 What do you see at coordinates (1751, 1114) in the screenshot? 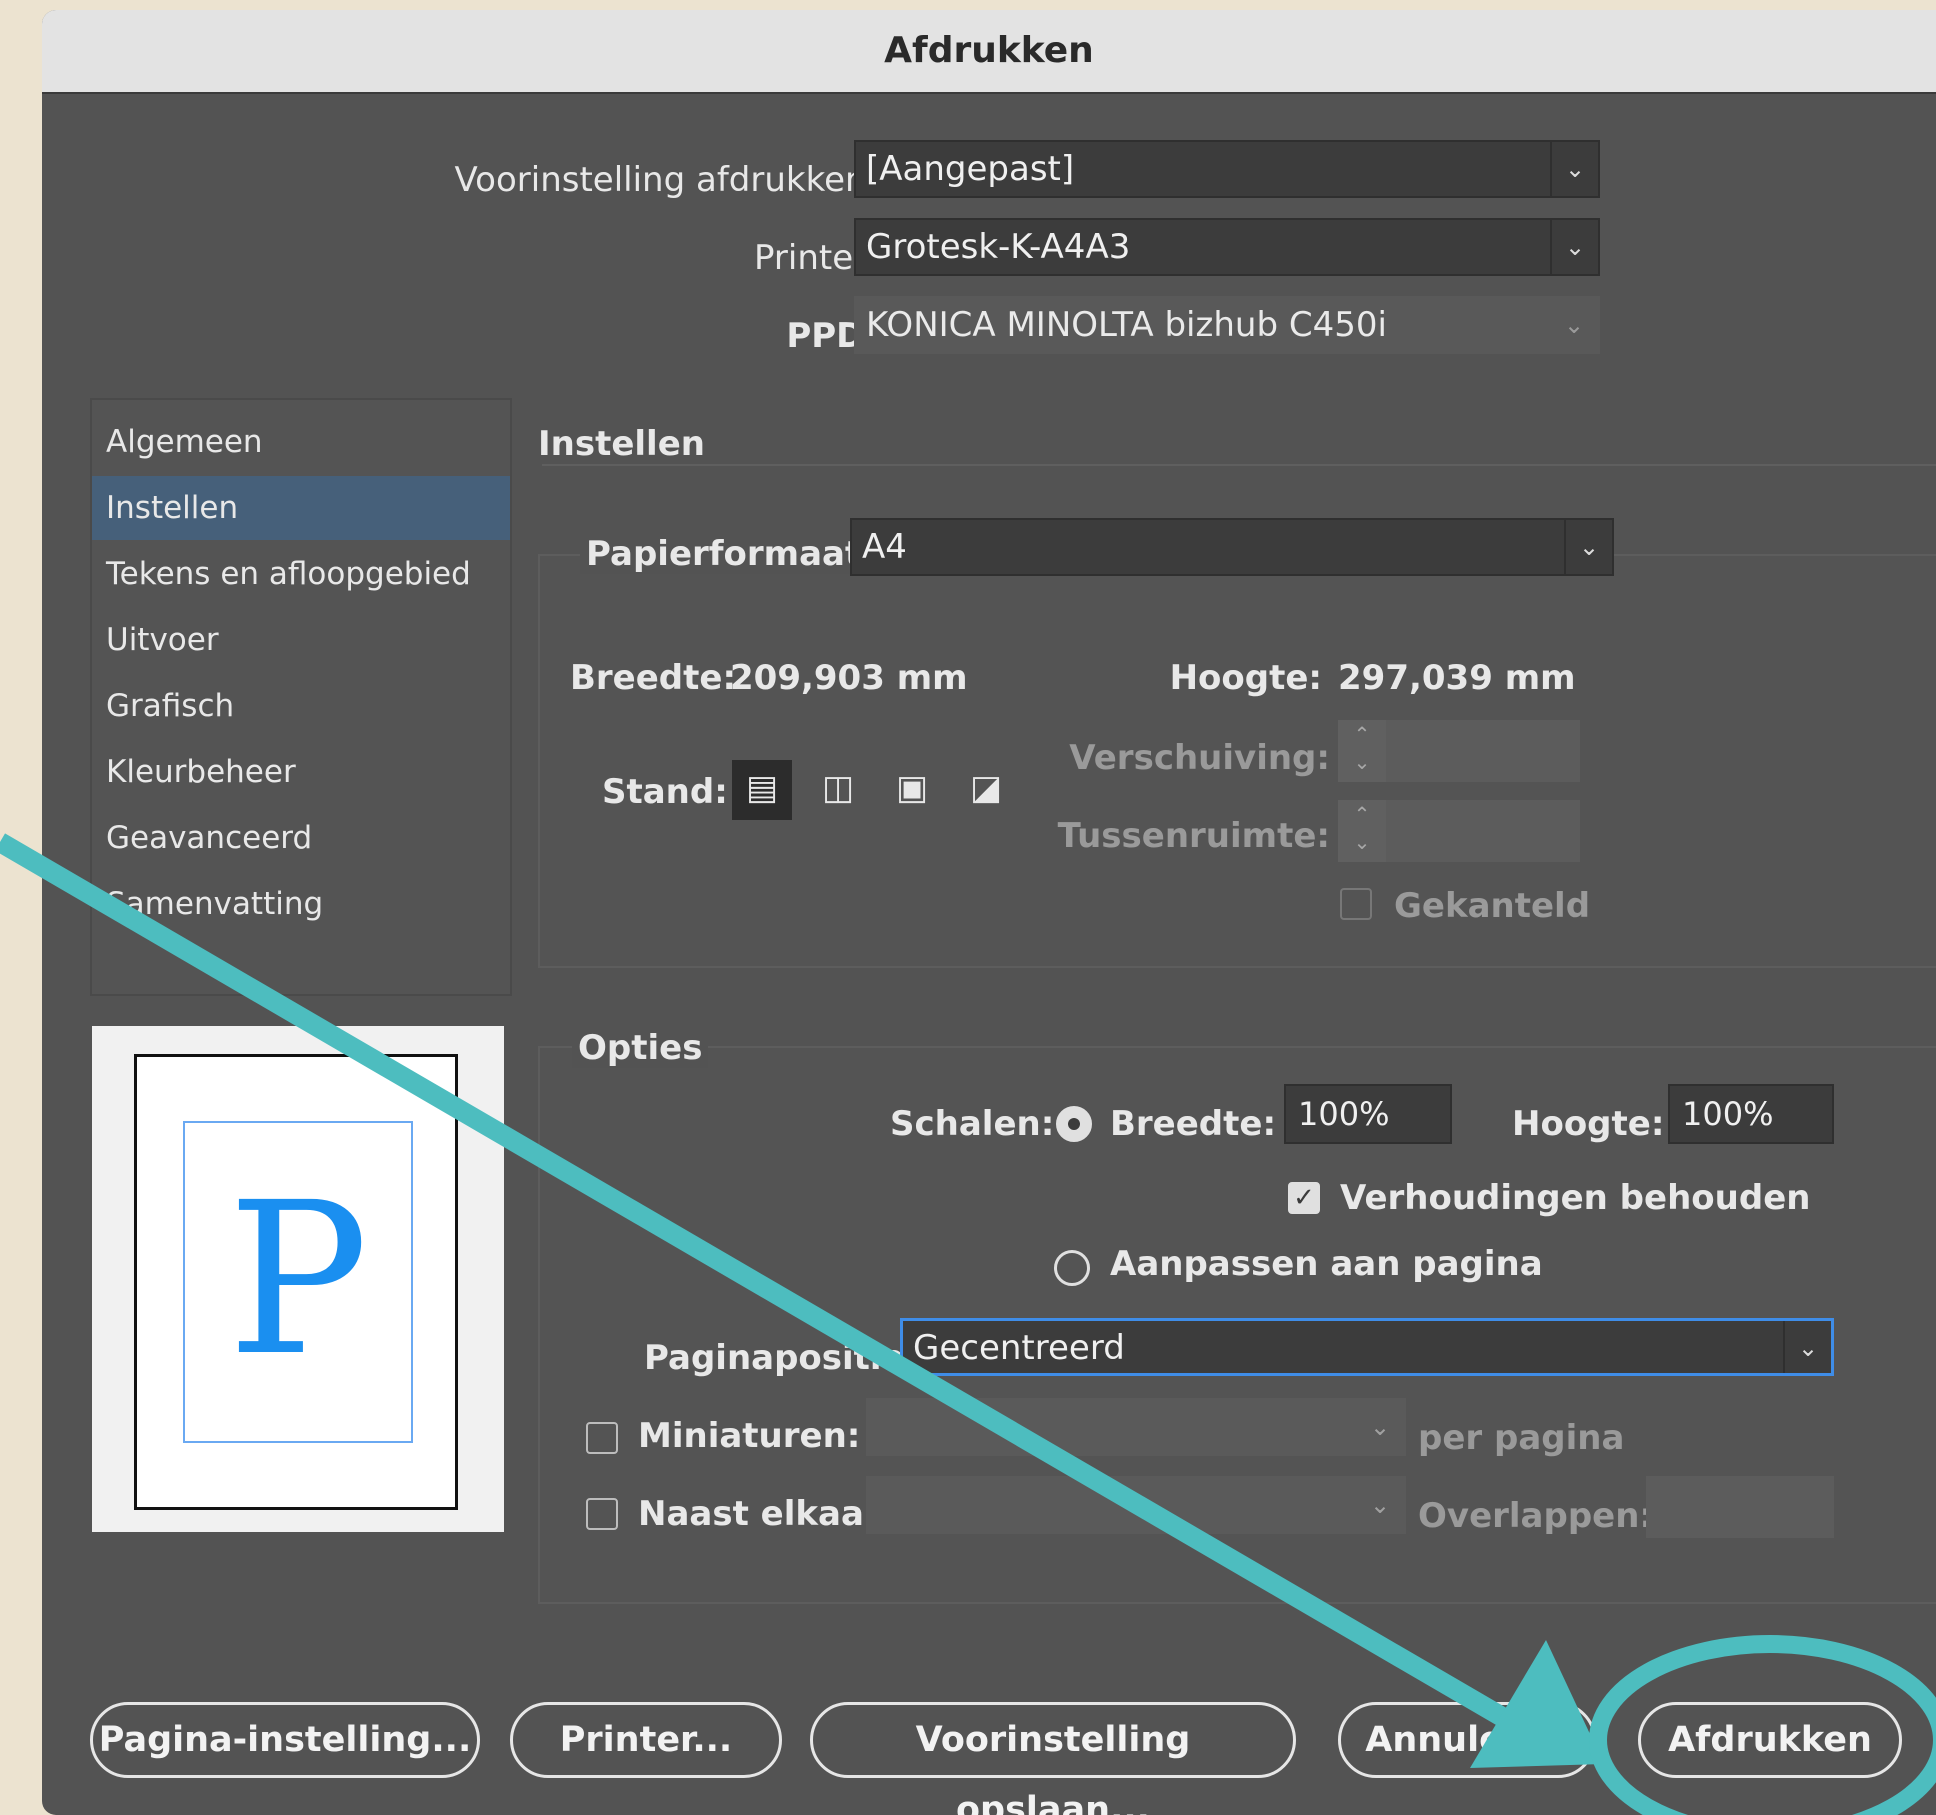
I see `scale-height-input: 100%` at bounding box center [1751, 1114].